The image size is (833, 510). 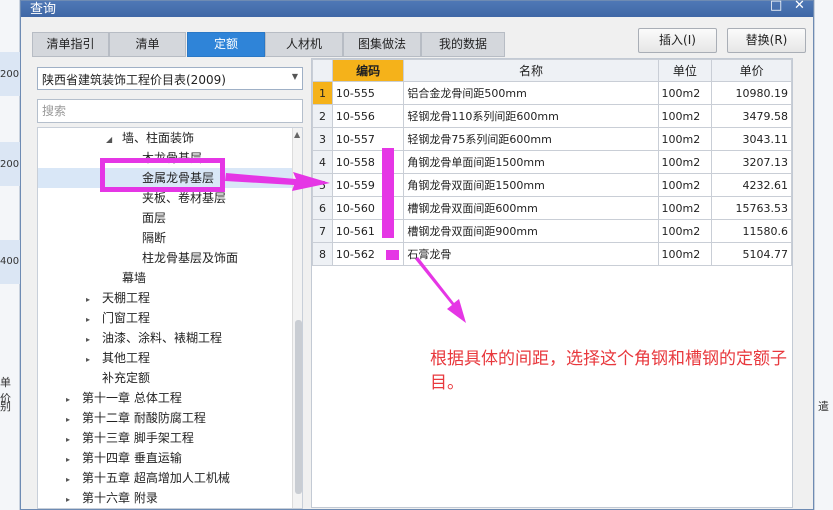 What do you see at coordinates (440, 290) in the screenshot?
I see `annotation-arrow-down` at bounding box center [440, 290].